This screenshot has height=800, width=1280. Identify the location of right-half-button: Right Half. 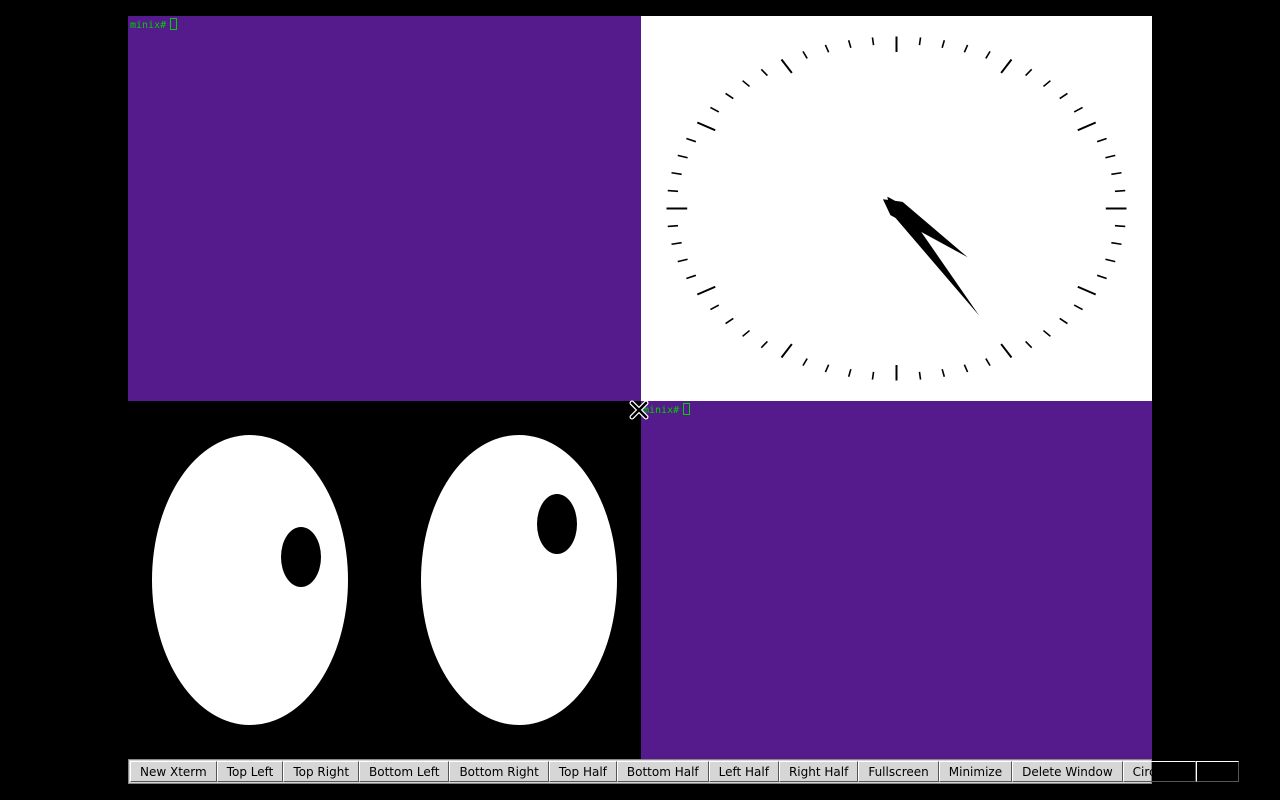
(818, 771).